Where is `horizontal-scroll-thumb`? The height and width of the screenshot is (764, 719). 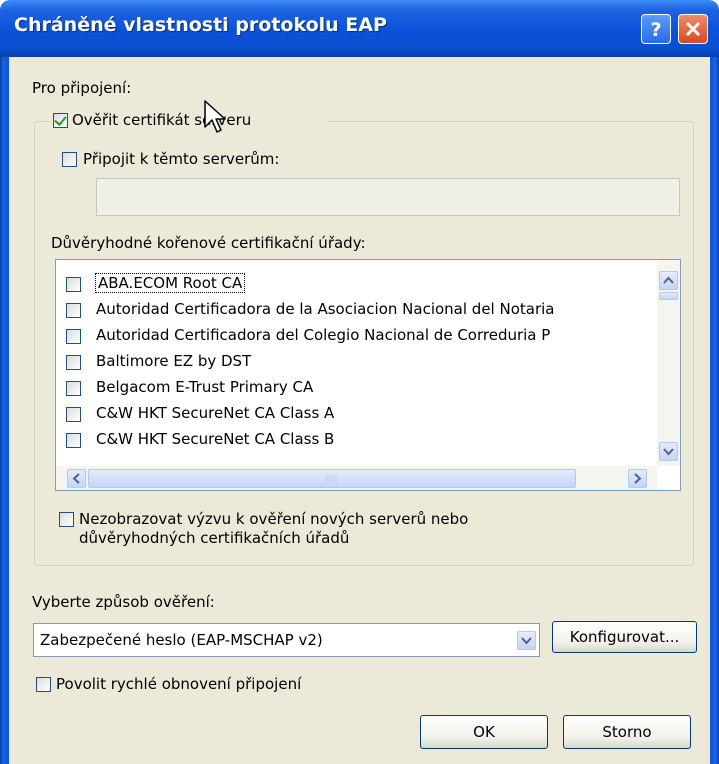 horizontal-scroll-thumb is located at coordinates (332, 478).